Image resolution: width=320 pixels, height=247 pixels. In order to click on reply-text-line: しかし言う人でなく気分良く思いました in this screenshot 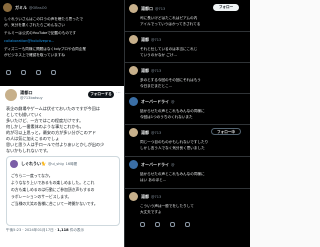, I will do `click(172, 148)`.